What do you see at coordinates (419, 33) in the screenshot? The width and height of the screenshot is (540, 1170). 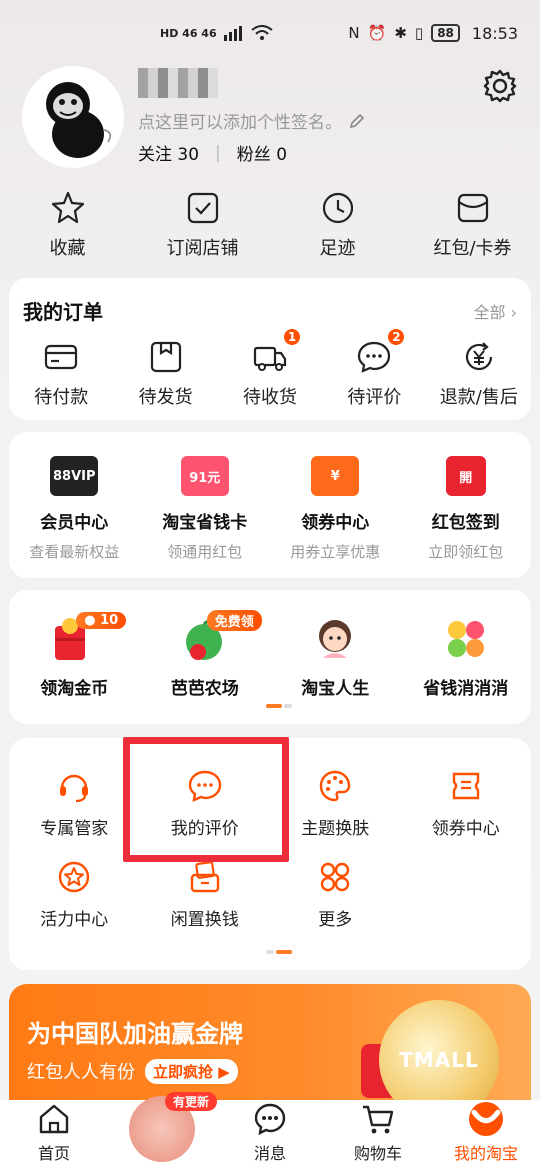 I see `vibrate-icon: ▯` at bounding box center [419, 33].